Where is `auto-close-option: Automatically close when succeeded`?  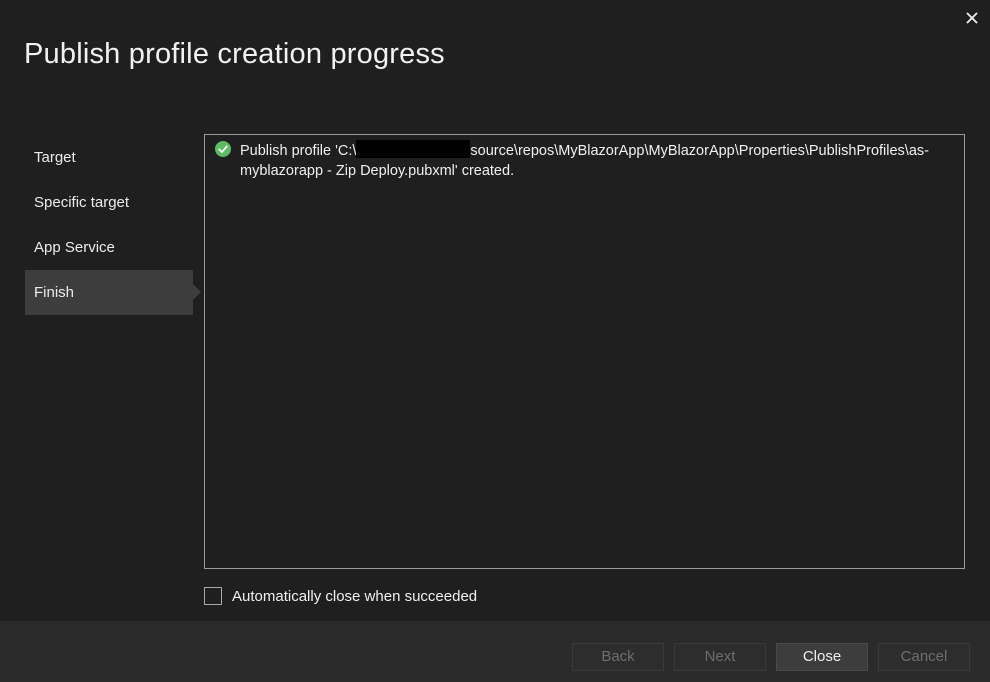 auto-close-option: Automatically close when succeeded is located at coordinates (340, 596).